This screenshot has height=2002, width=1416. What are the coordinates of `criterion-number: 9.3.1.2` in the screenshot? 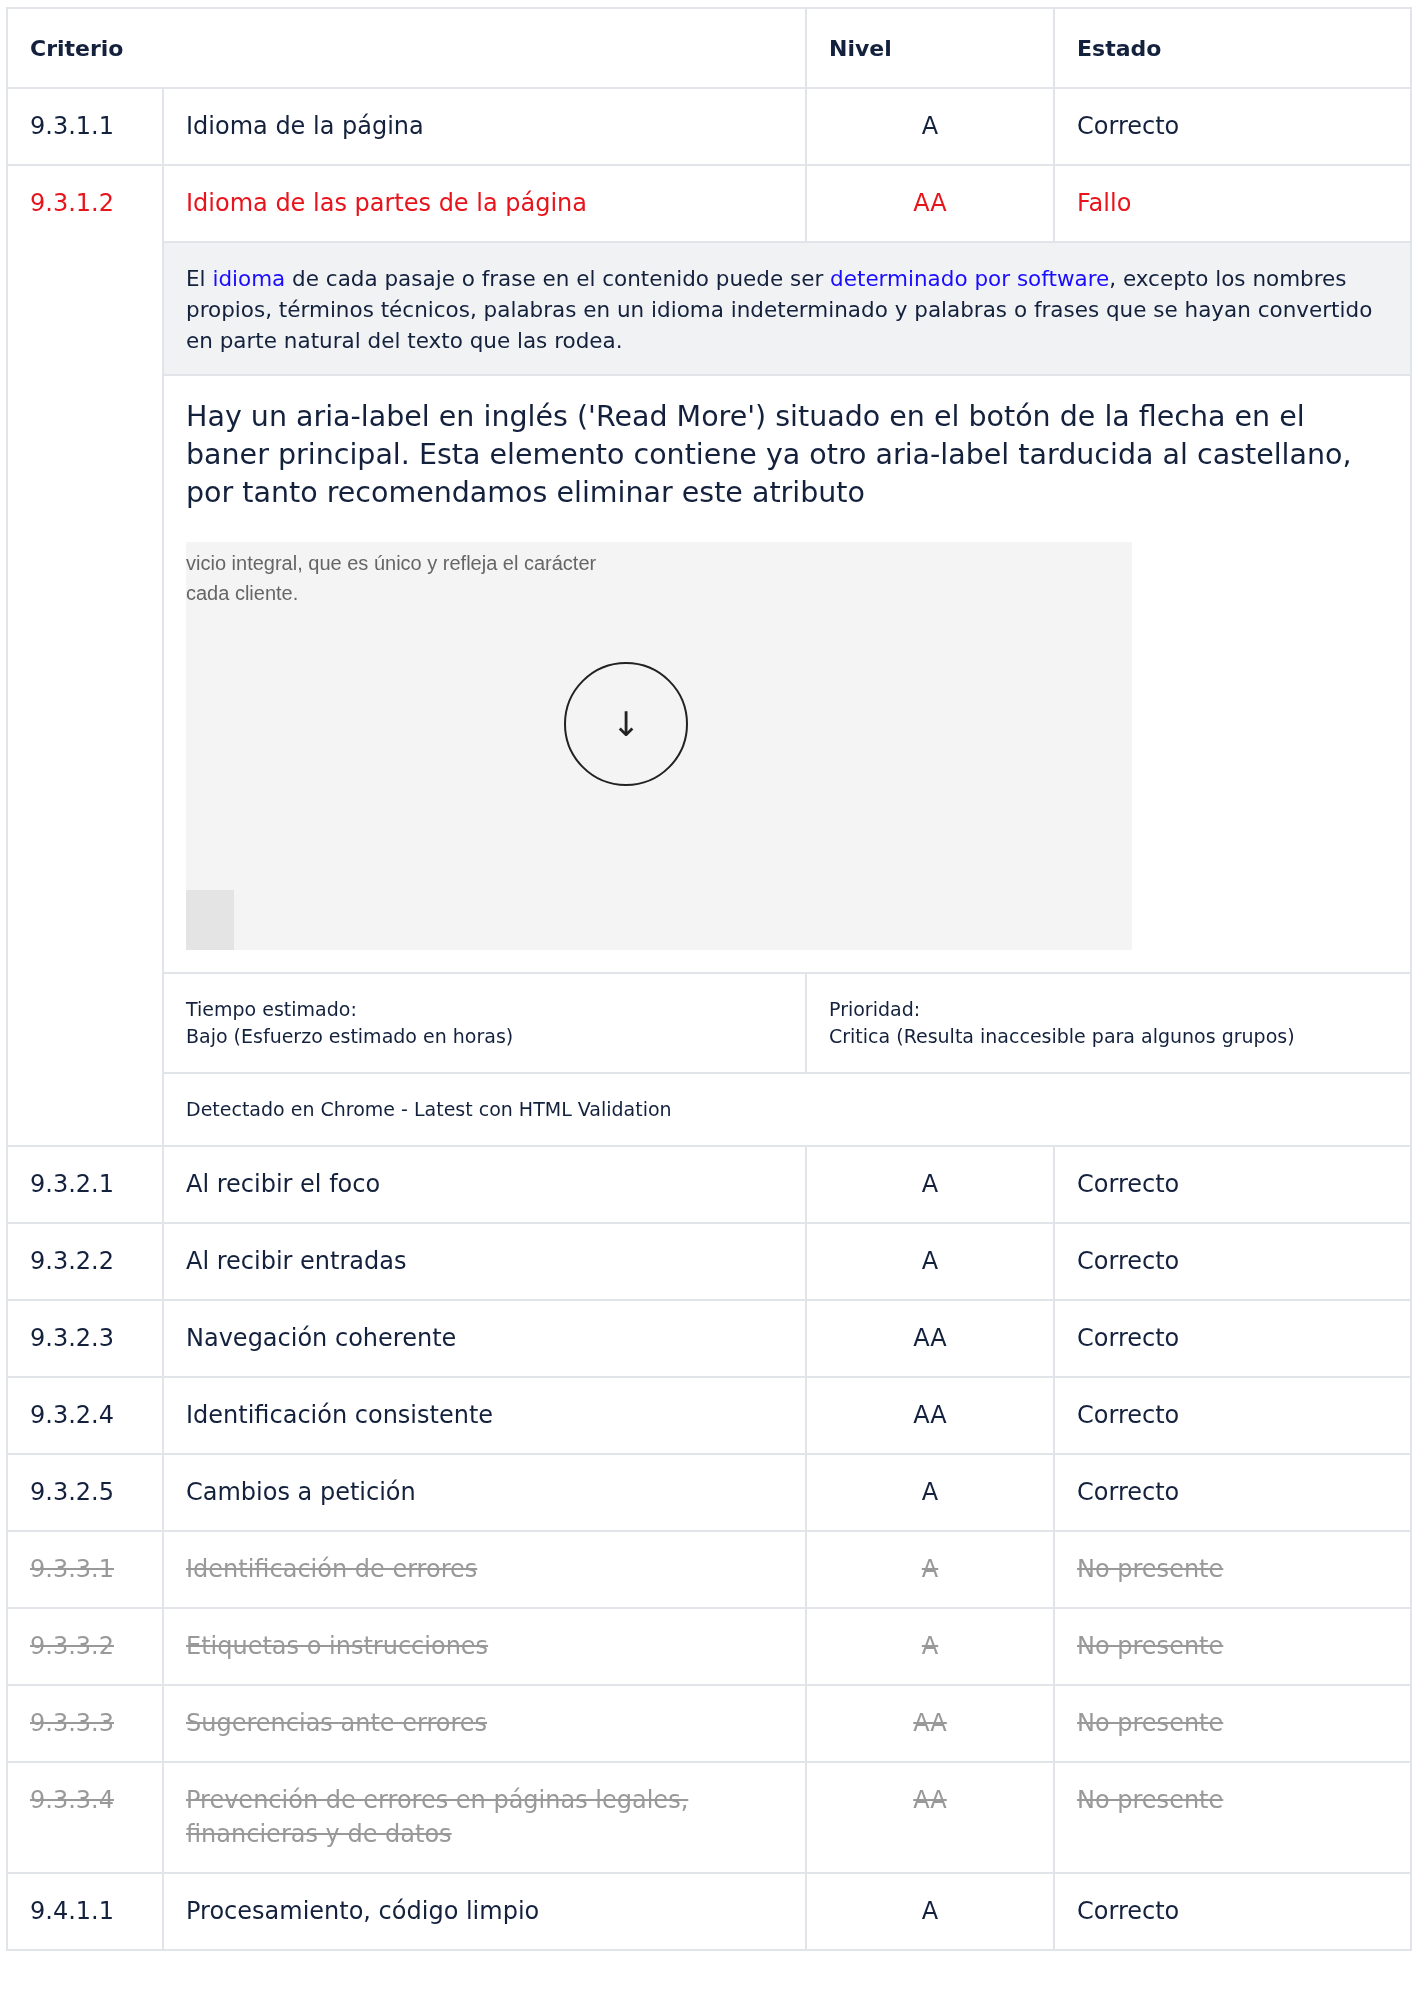 It's located at (85, 655).